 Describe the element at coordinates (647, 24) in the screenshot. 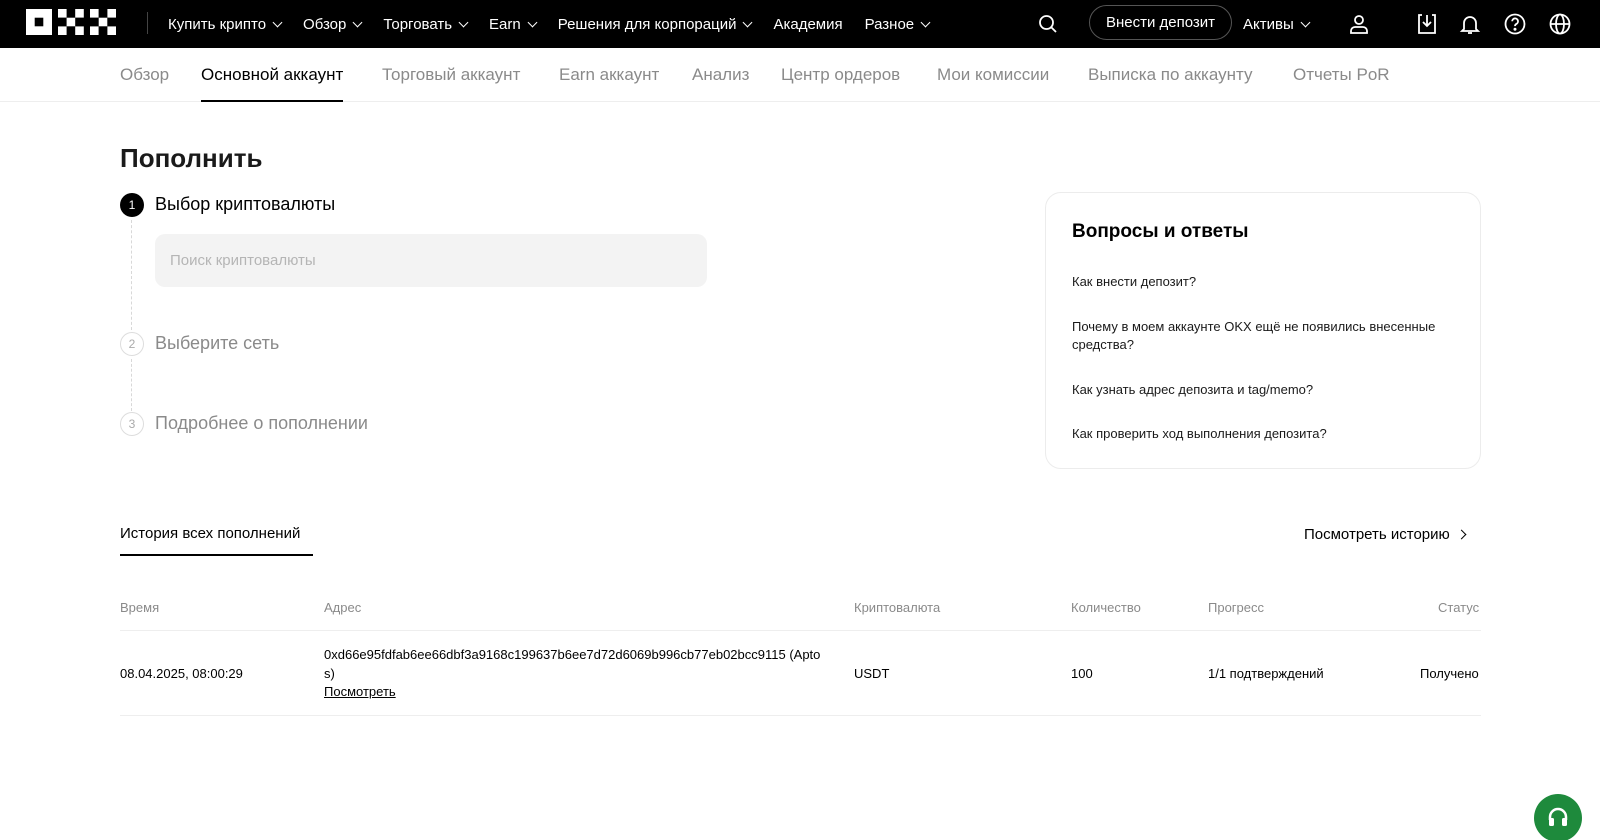

I see `nav-label: Решения для корпораций` at that location.